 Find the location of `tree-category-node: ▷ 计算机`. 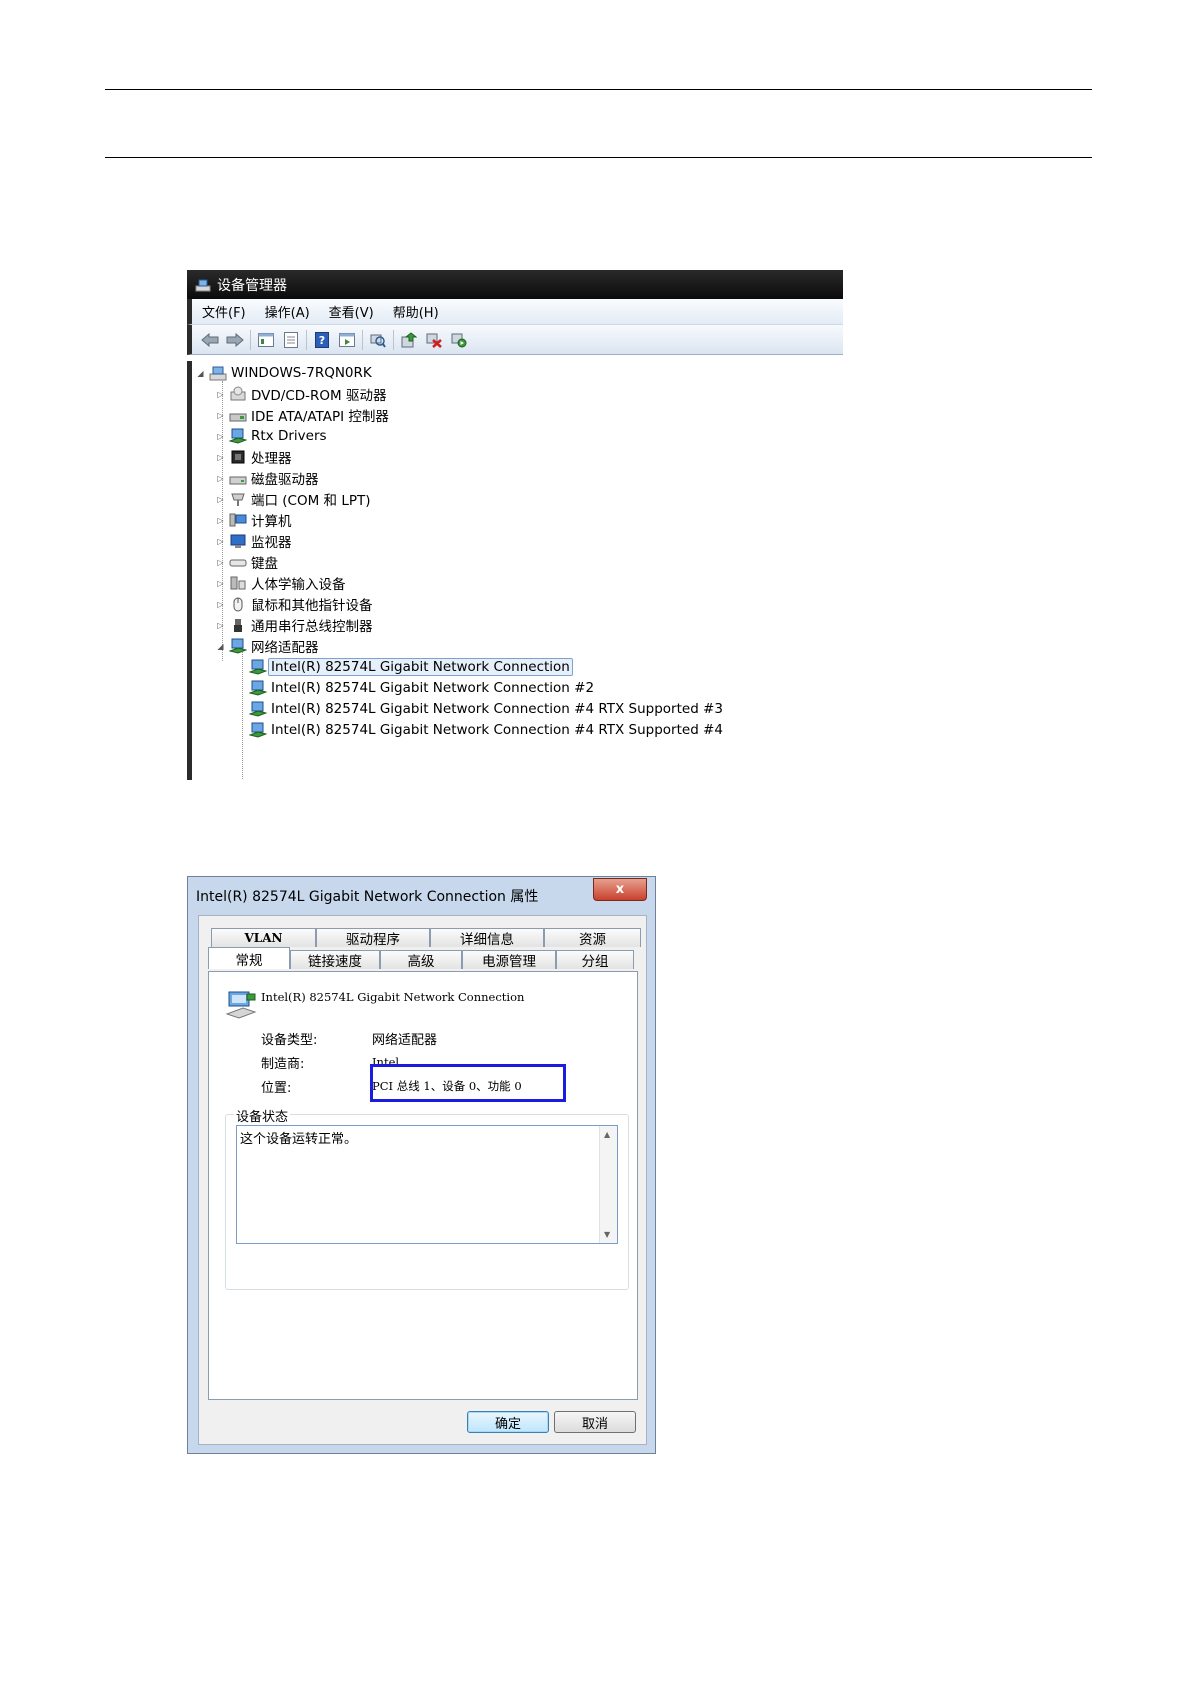

tree-category-node: ▷ 计算机 is located at coordinates (254, 520).